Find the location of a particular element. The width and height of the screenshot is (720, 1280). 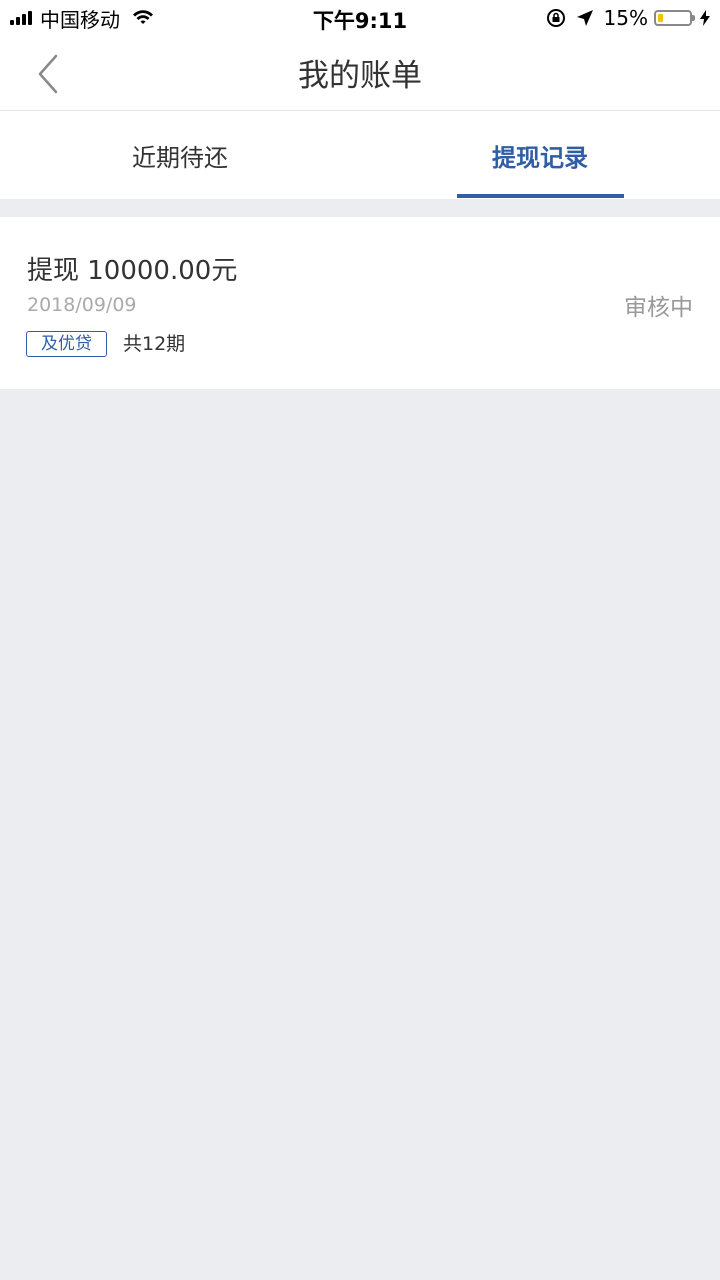

nav-bar: 我的账单 is located at coordinates (360, 73).